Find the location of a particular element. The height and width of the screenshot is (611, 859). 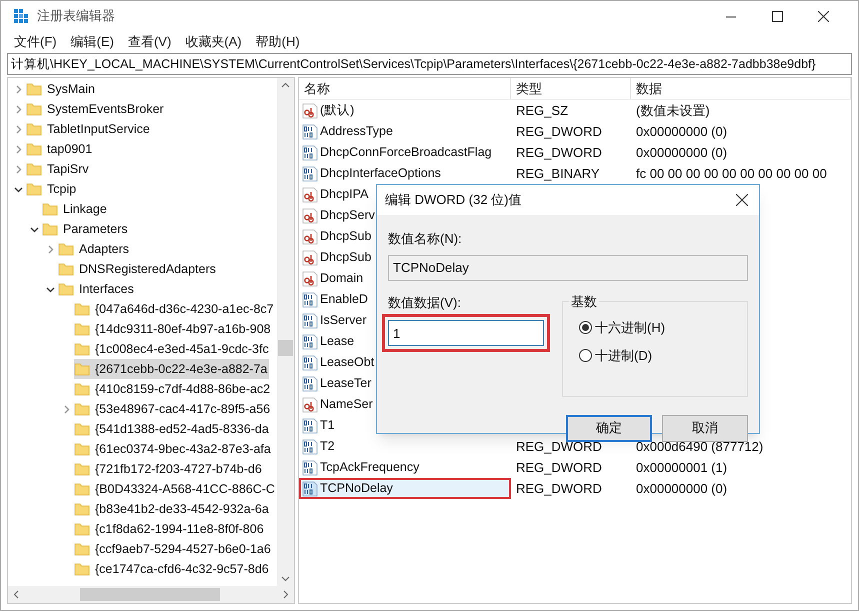

type-cell-text: REG_BINARY is located at coordinates (558, 173).